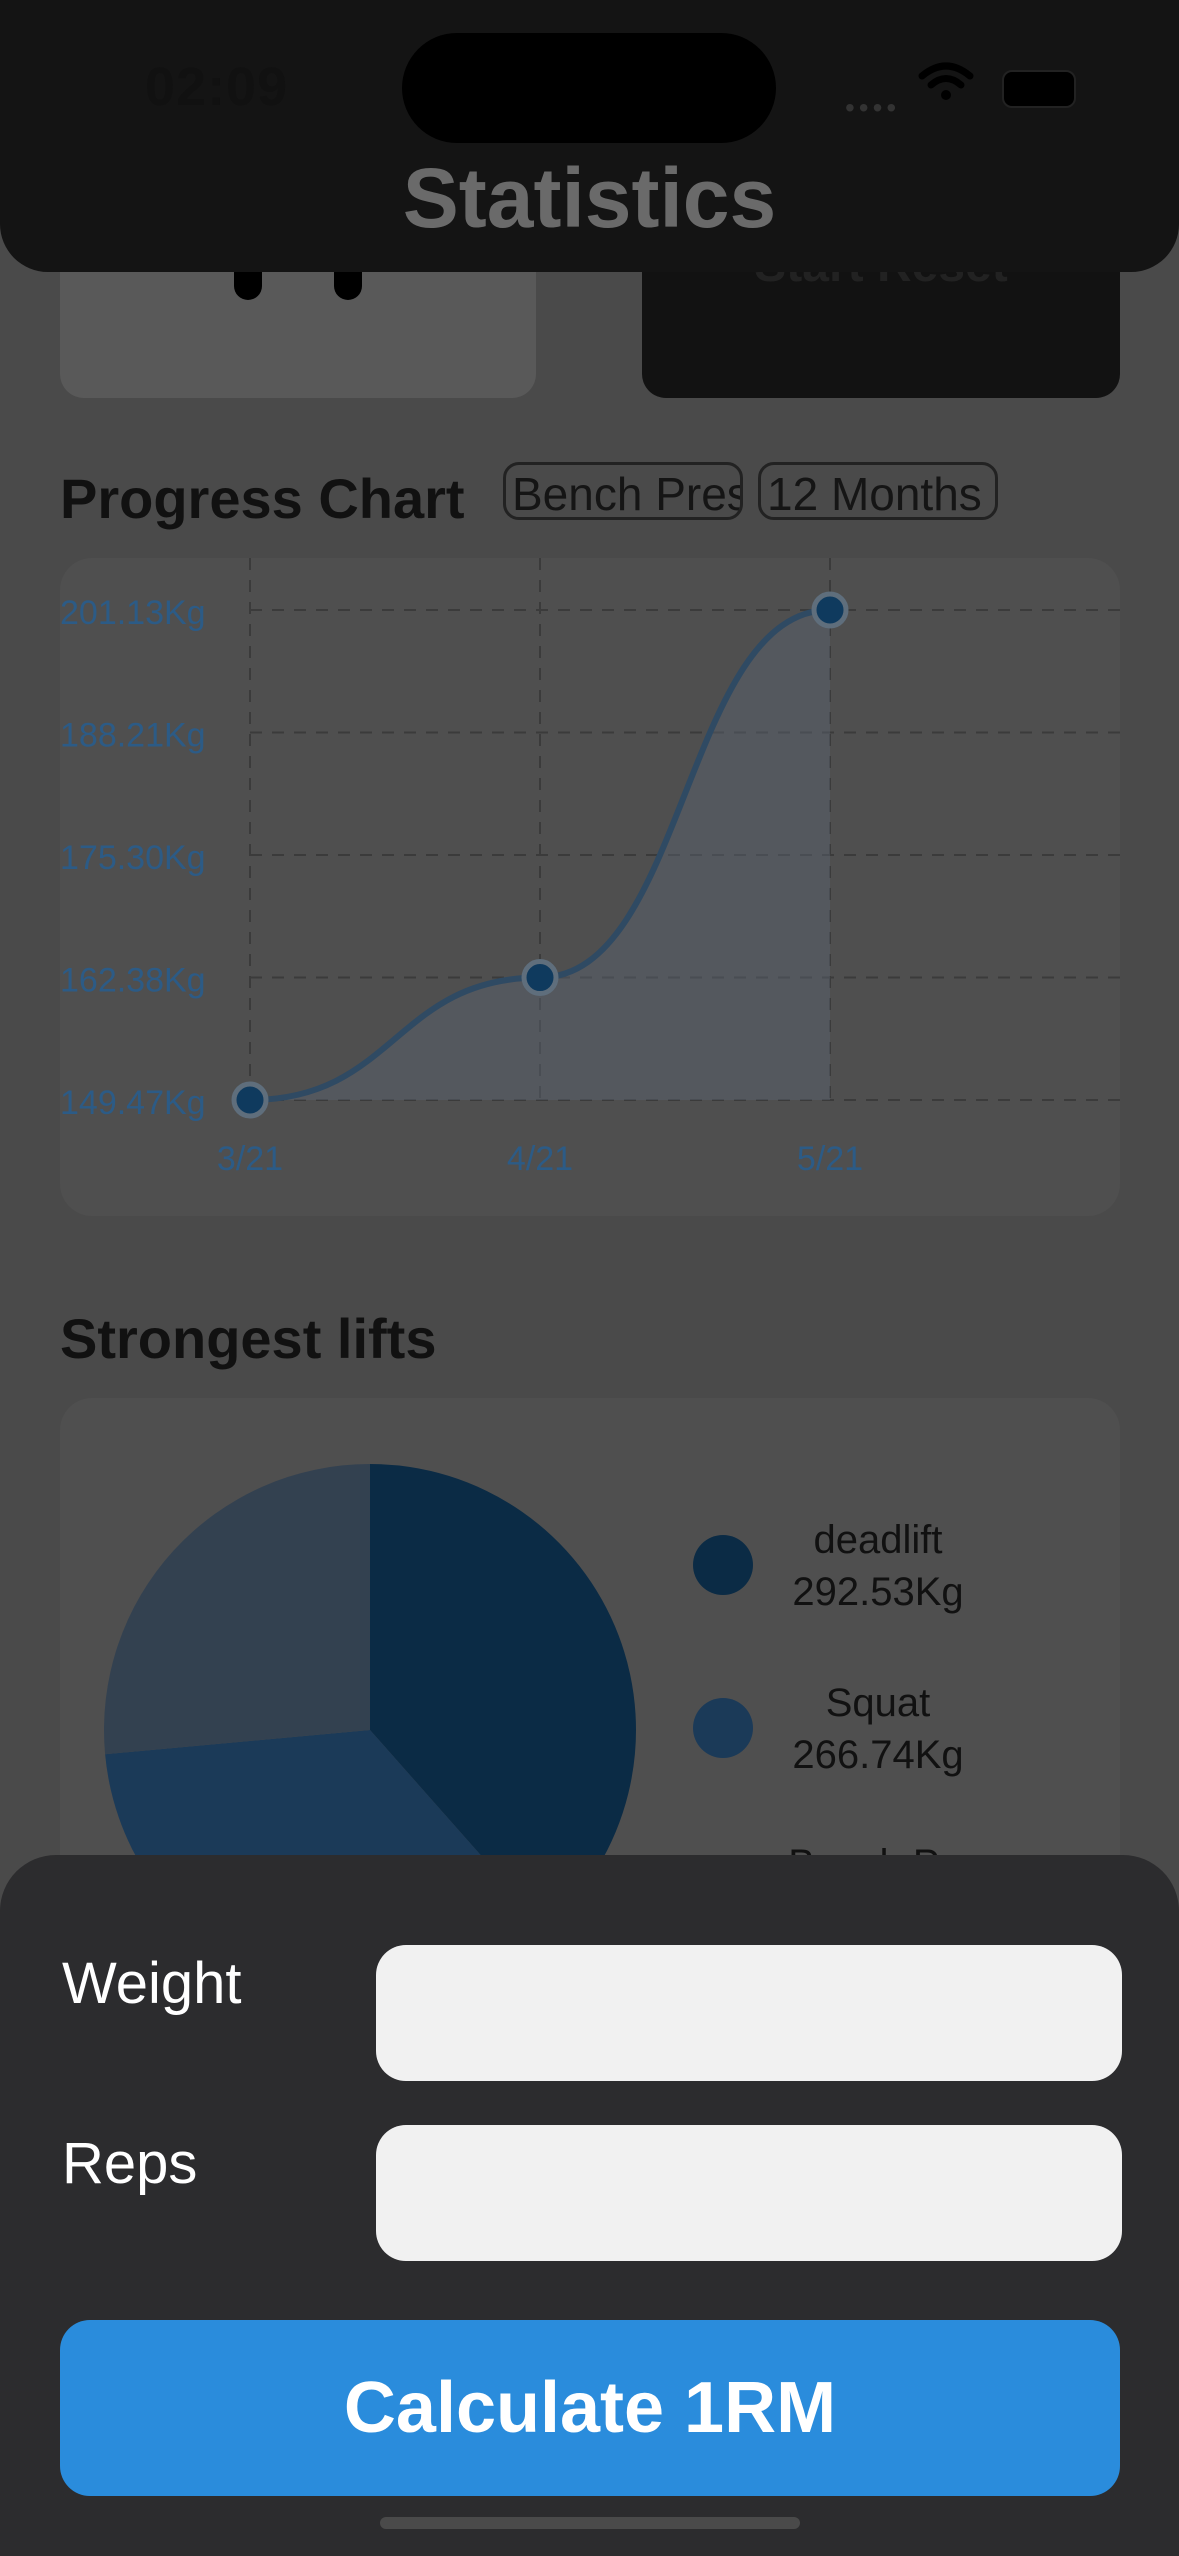 The image size is (1179, 2556). Describe the element at coordinates (217, 87) in the screenshot. I see `status-time: 02:09` at that location.